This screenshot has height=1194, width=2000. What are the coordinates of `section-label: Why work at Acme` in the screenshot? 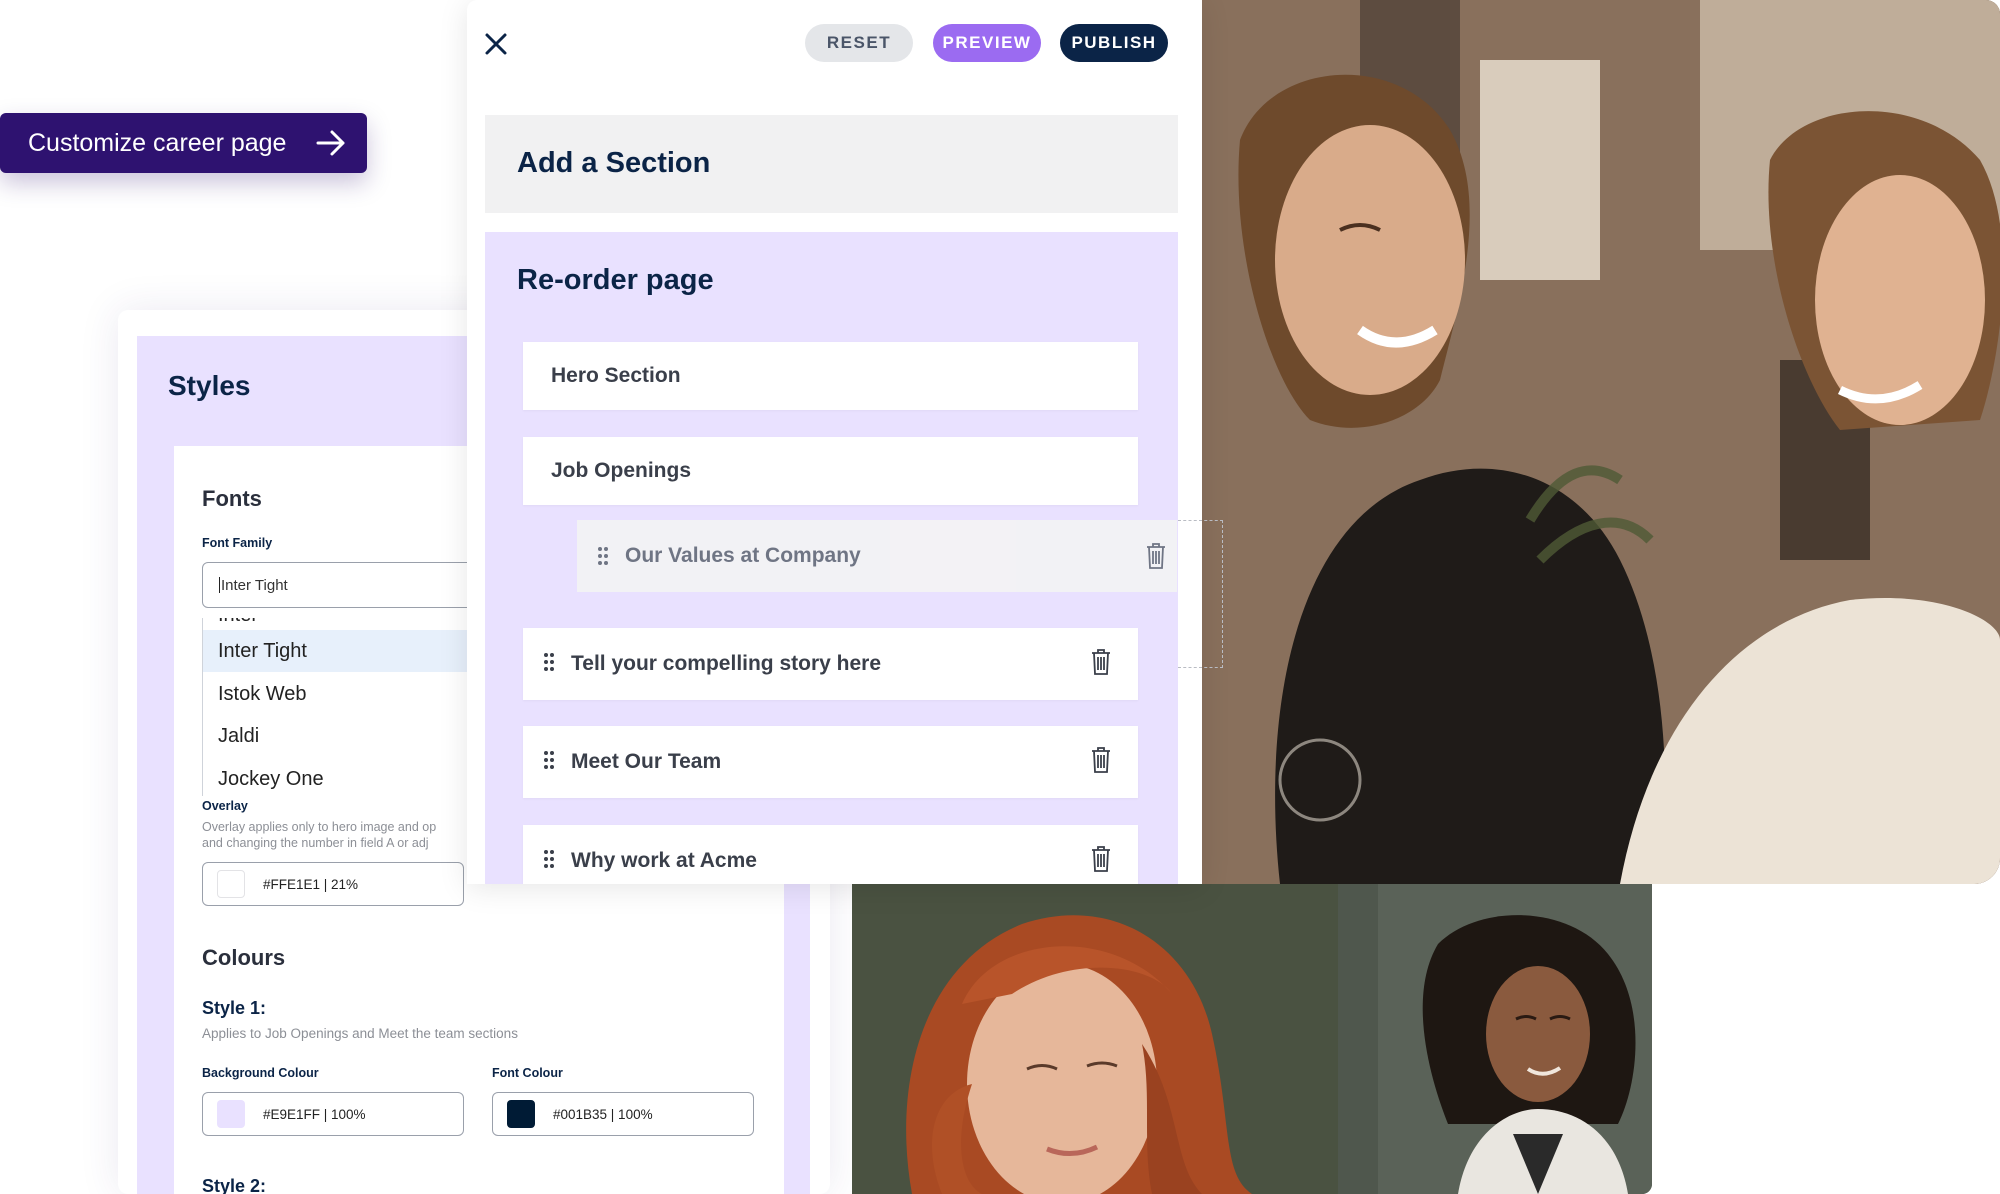 It's located at (664, 860).